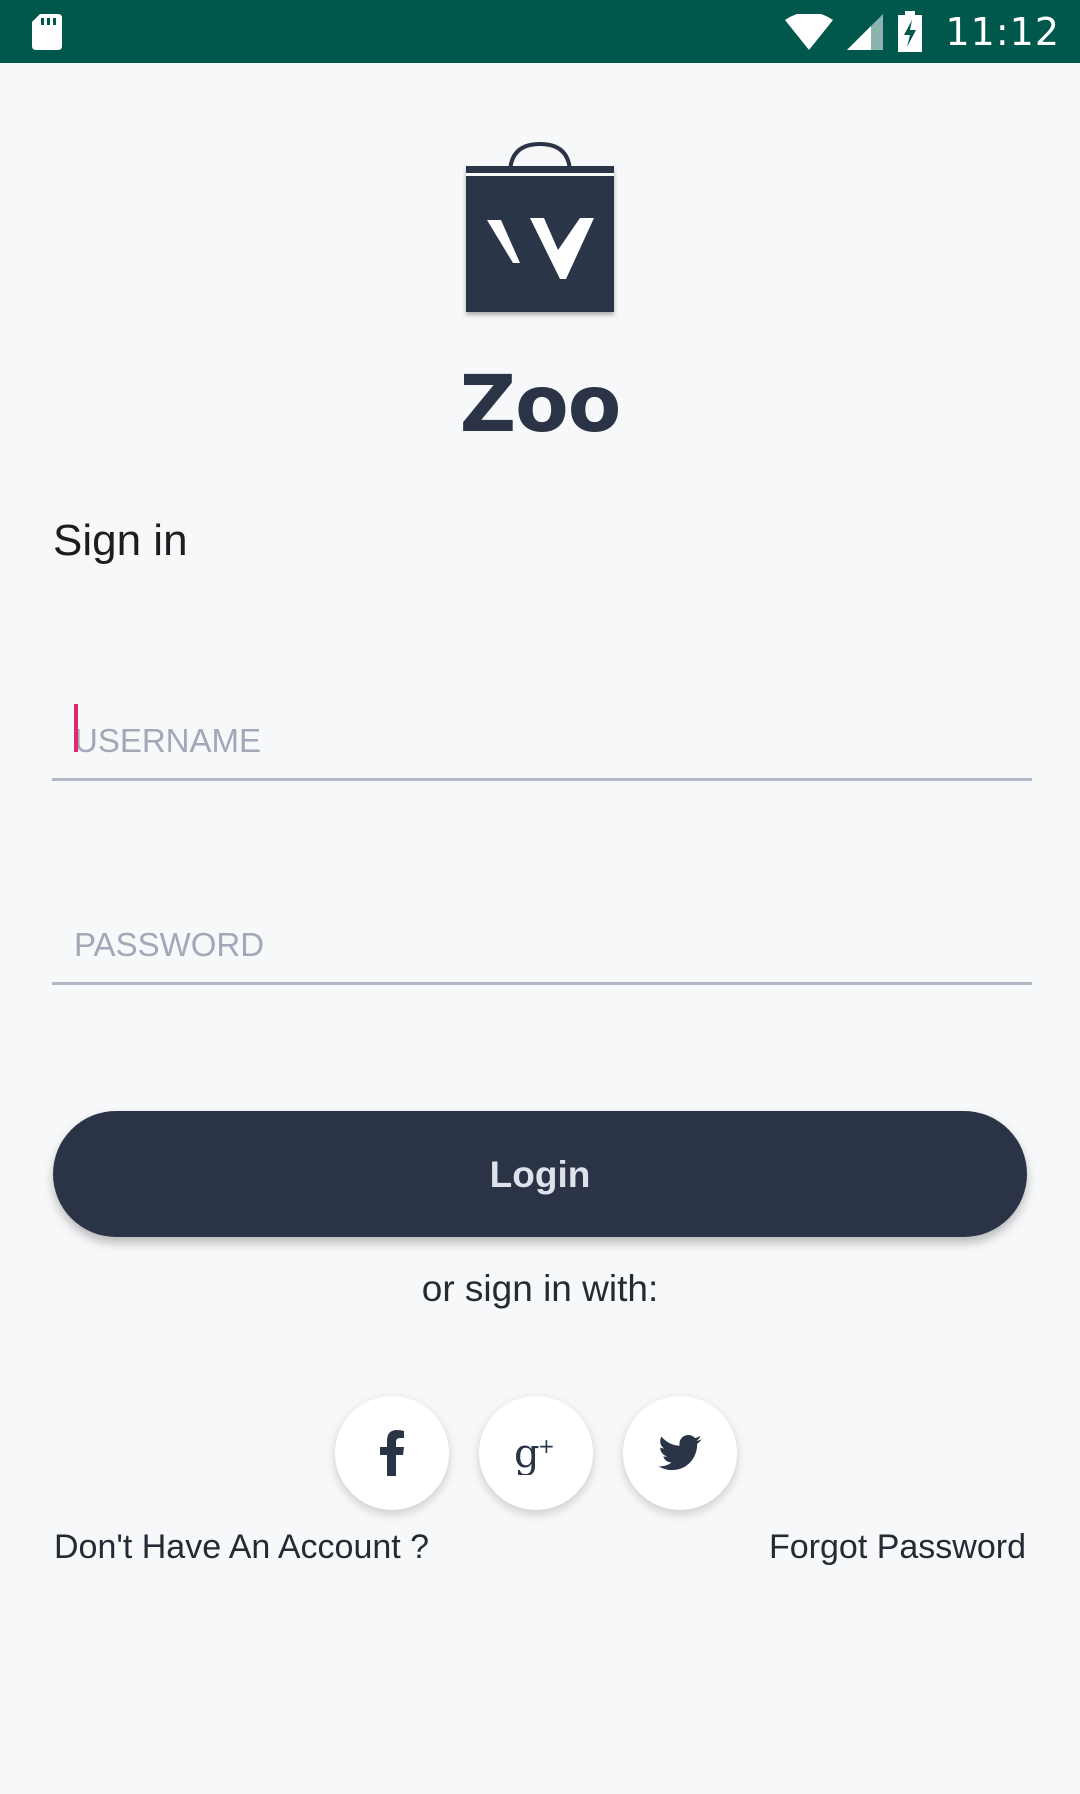  Describe the element at coordinates (897, 1547) in the screenshot. I see `forgot-password-link: Forgot Password` at that location.